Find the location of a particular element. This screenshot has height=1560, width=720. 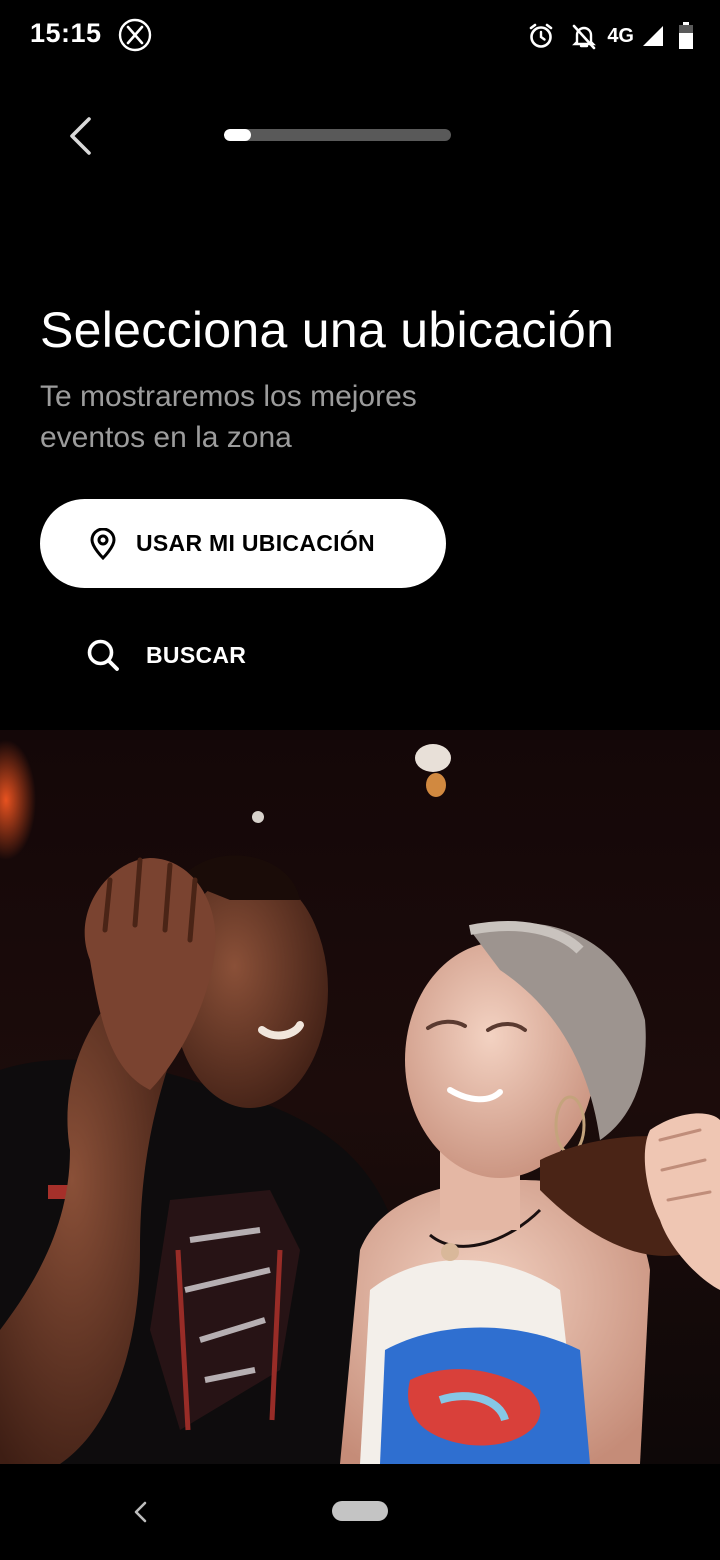

nav-back-button is located at coordinates (140, 1512).